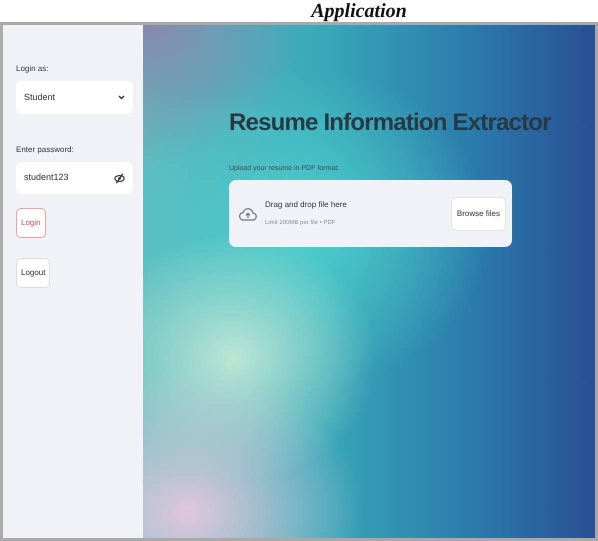 The width and height of the screenshot is (598, 541). I want to click on dropzone-title: Drag and drop file here, so click(306, 205).